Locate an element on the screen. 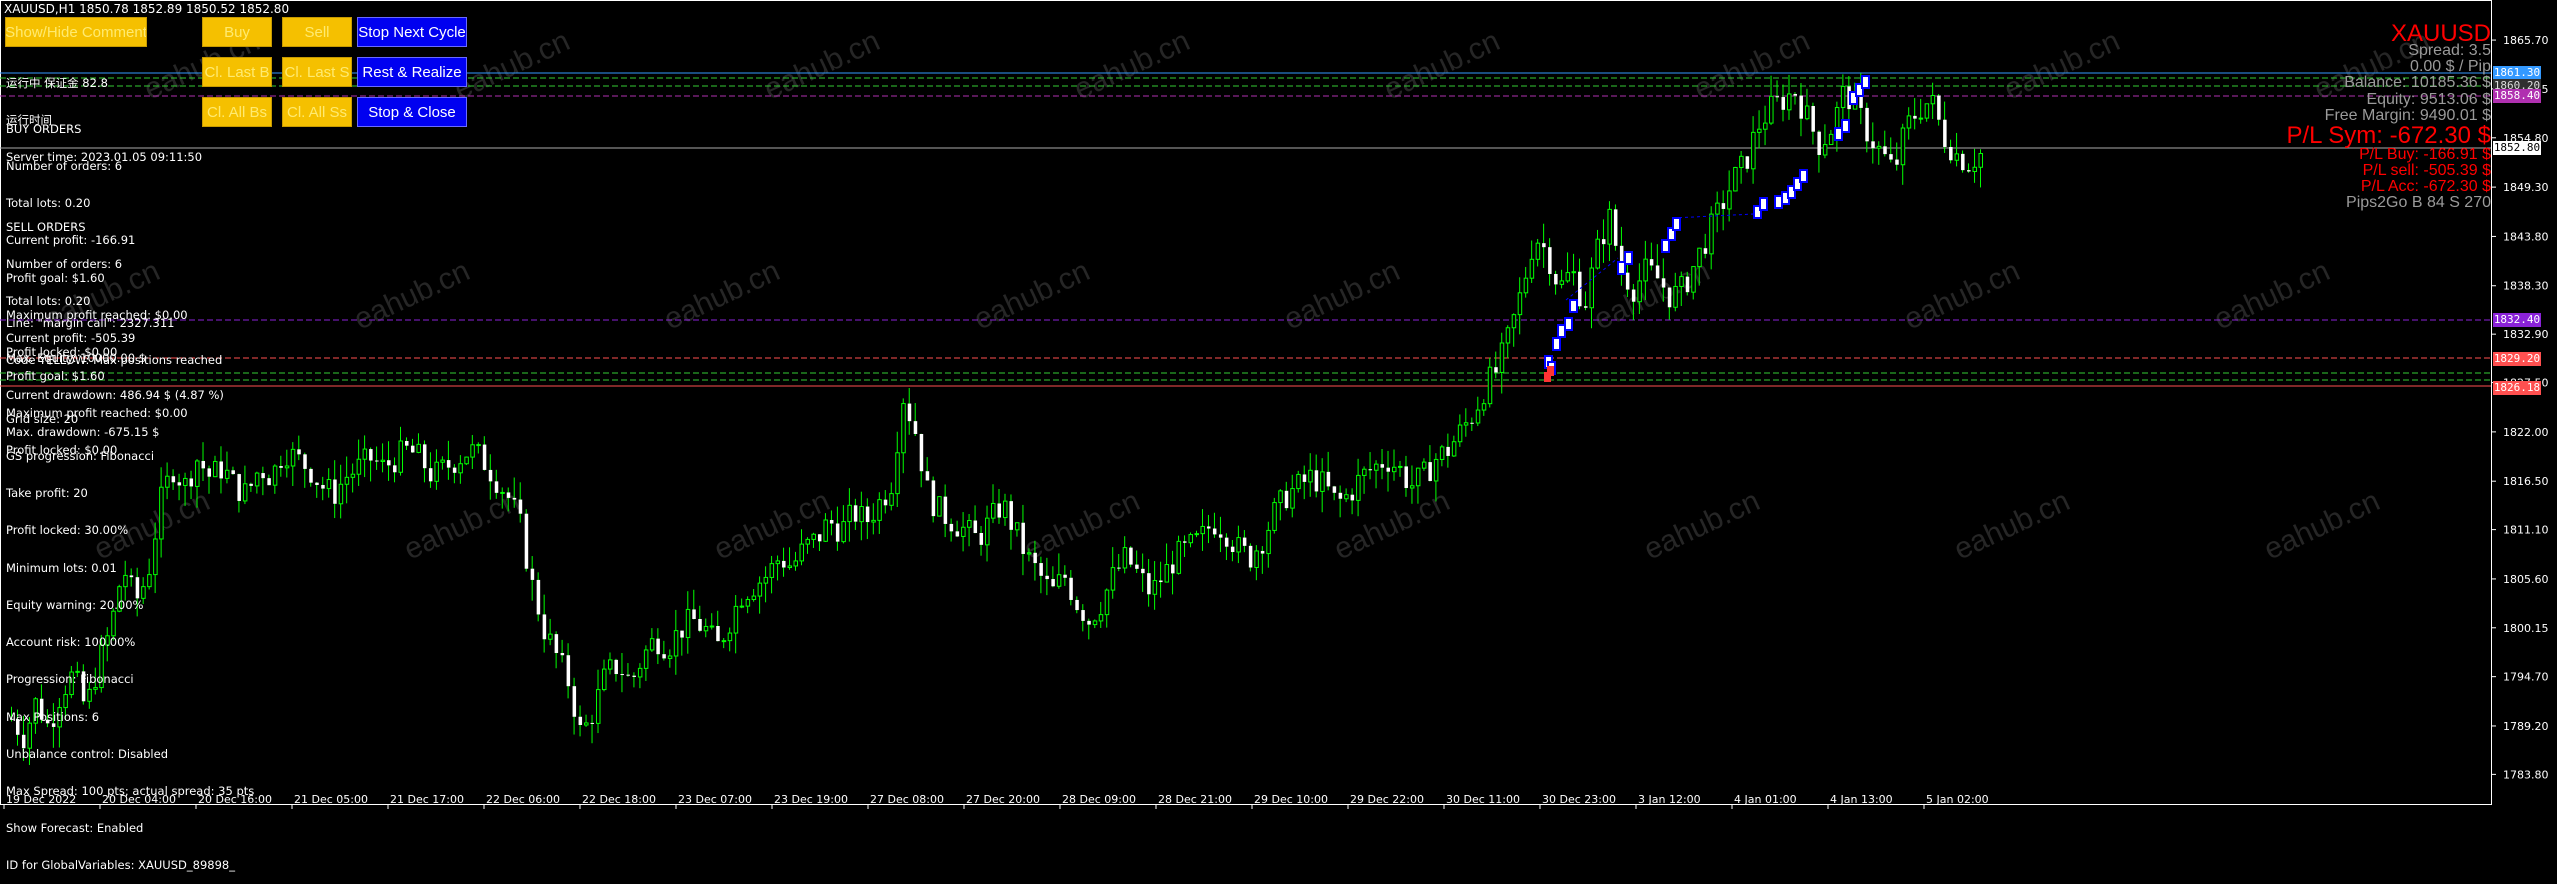  x-tick-label: 3 Jan 12:00 is located at coordinates (1669, 799).